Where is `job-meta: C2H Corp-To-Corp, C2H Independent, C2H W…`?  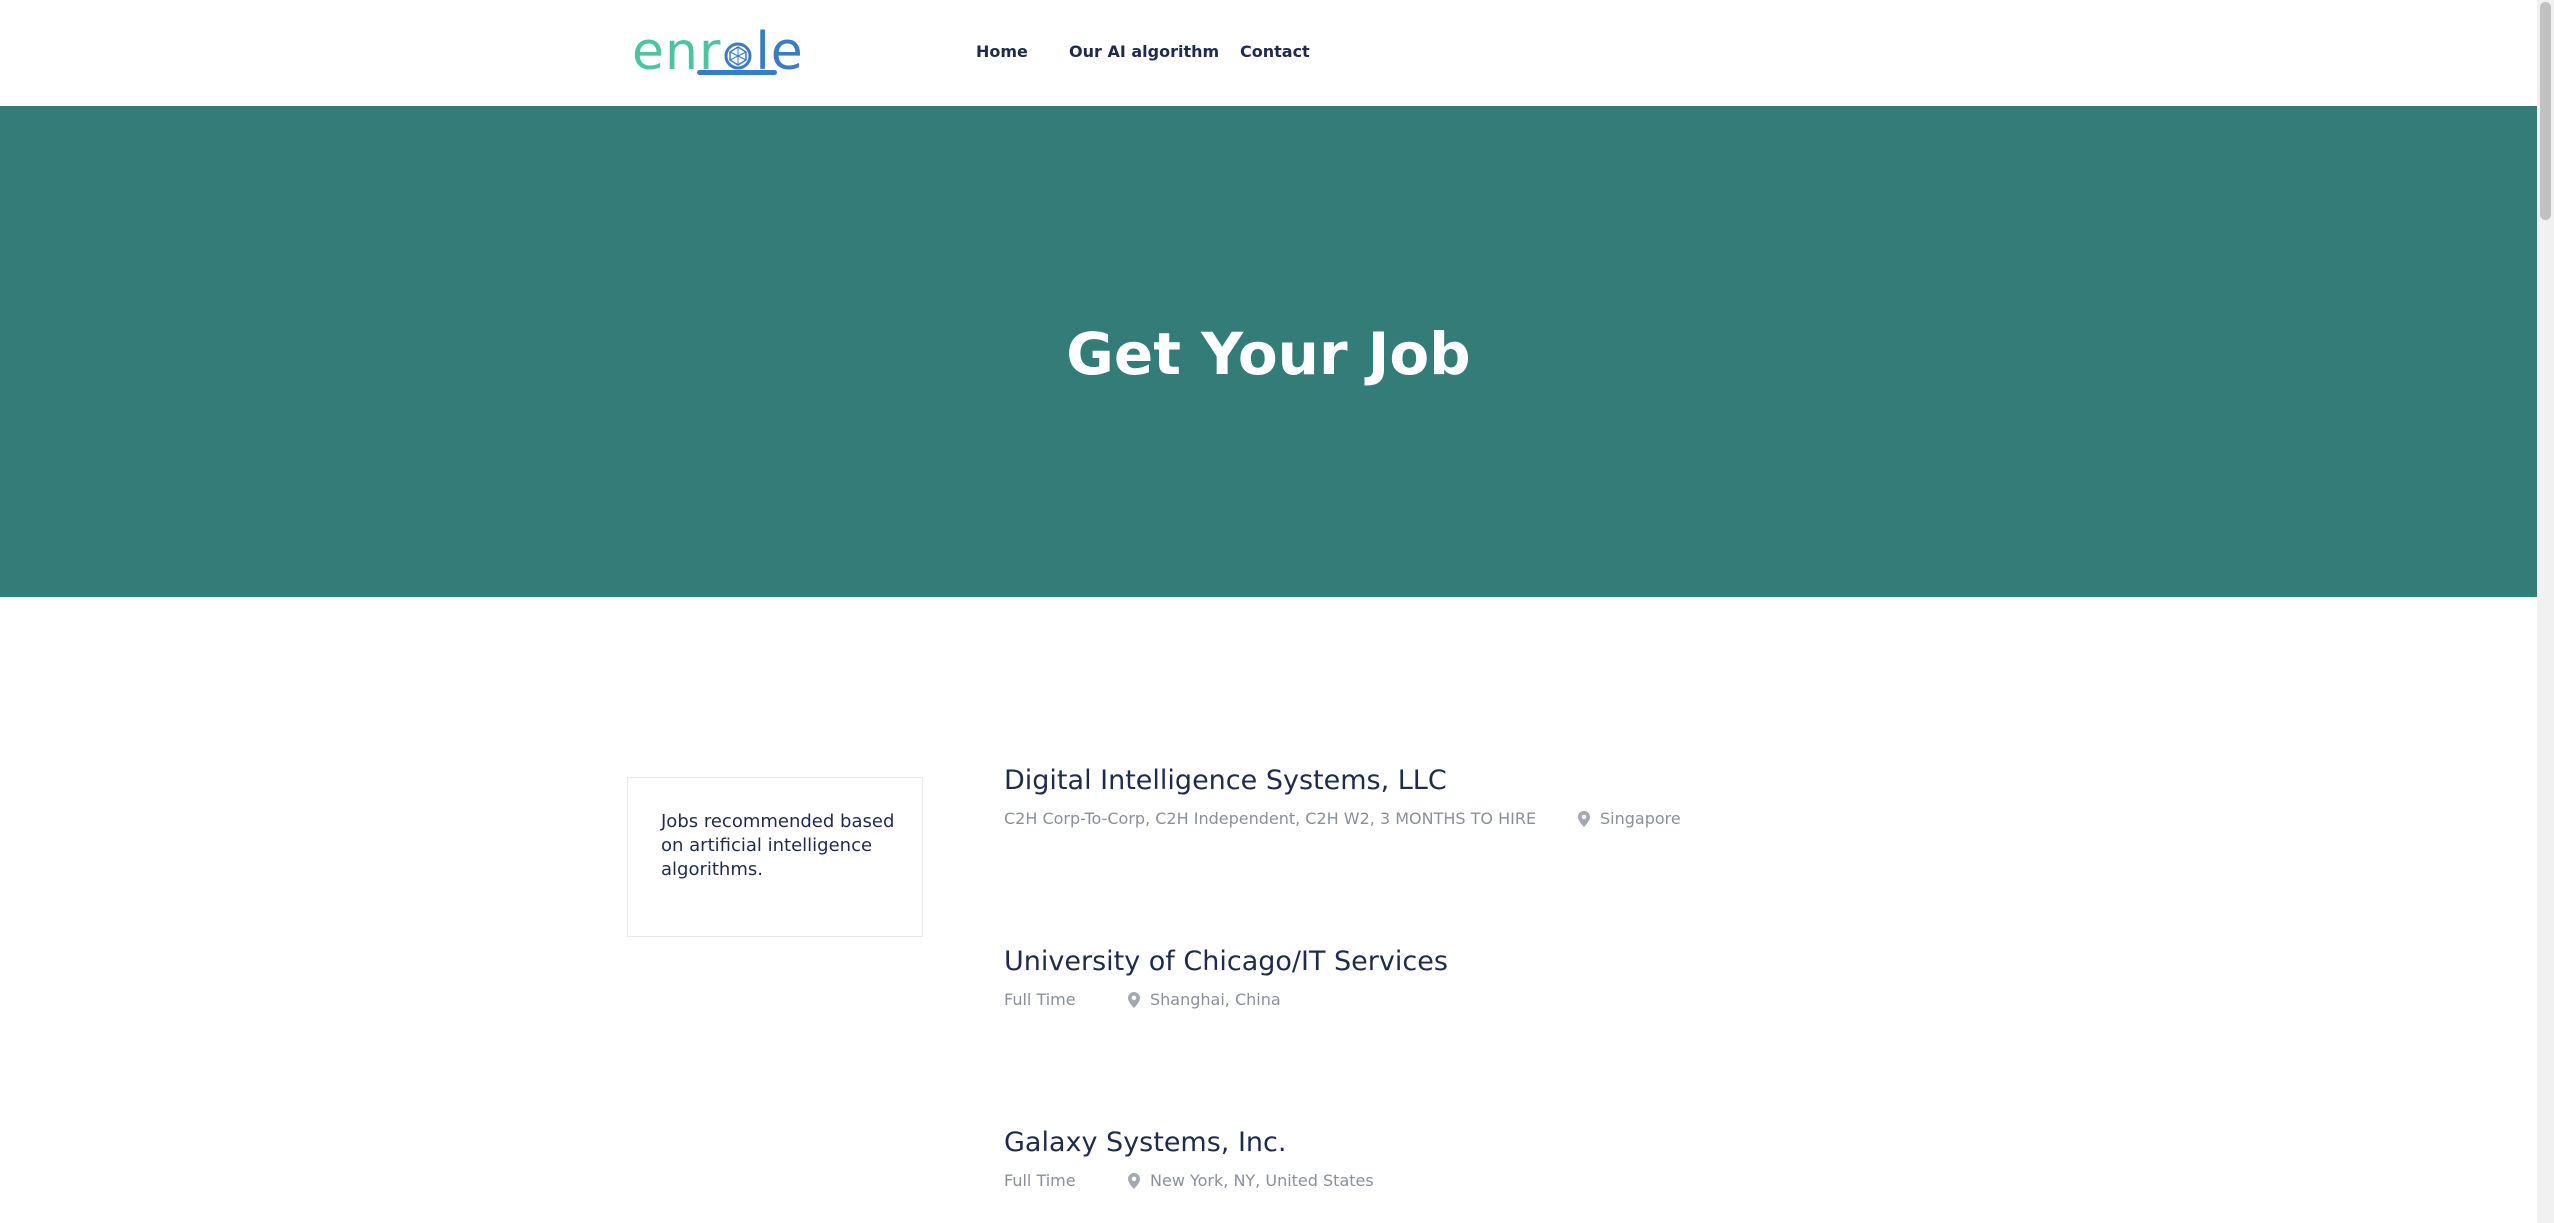
job-meta: C2H Corp-To-Corp, C2H Independent, C2H W… is located at coordinates (1454, 819).